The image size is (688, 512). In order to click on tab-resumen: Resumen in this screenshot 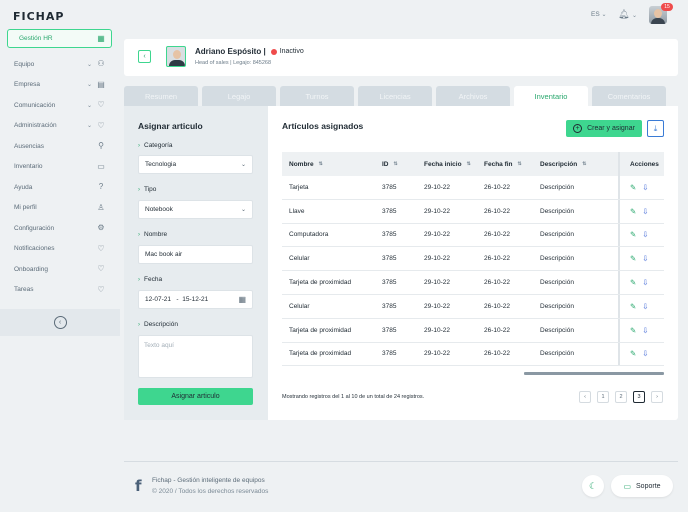, I will do `click(161, 96)`.